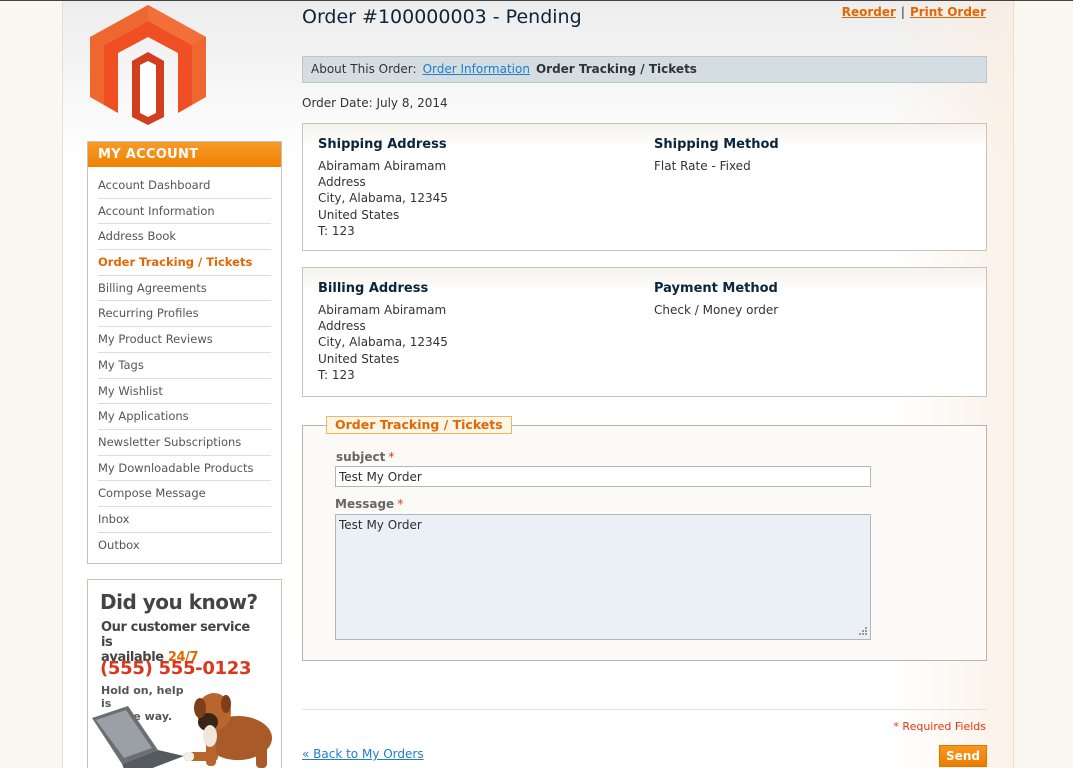 Image resolution: width=1073 pixels, height=768 pixels. Describe the element at coordinates (184, 289) in the screenshot. I see `sidebar-item-billing-agreements: Billing Agreements` at that location.